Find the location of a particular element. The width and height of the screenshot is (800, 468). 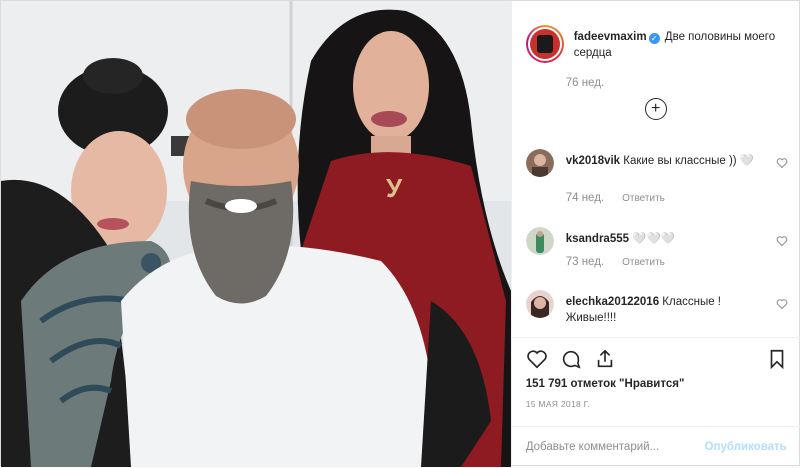

likes-count: 151 791 отметок "Нравится" is located at coordinates (605, 384).